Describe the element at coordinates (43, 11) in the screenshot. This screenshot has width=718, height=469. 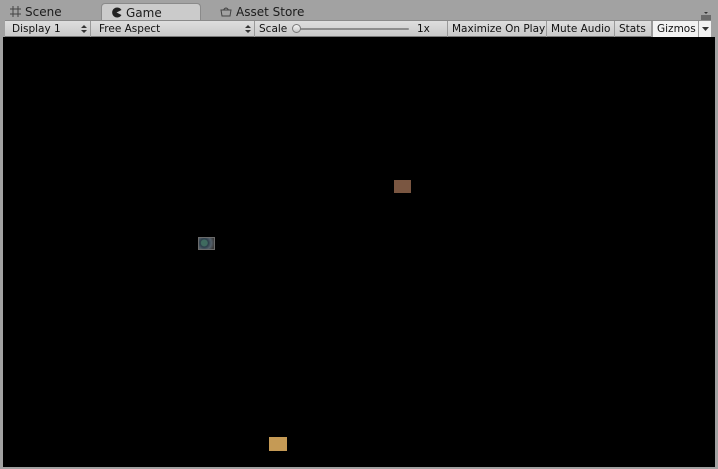
I see `tab-scene-label: Scene` at that location.